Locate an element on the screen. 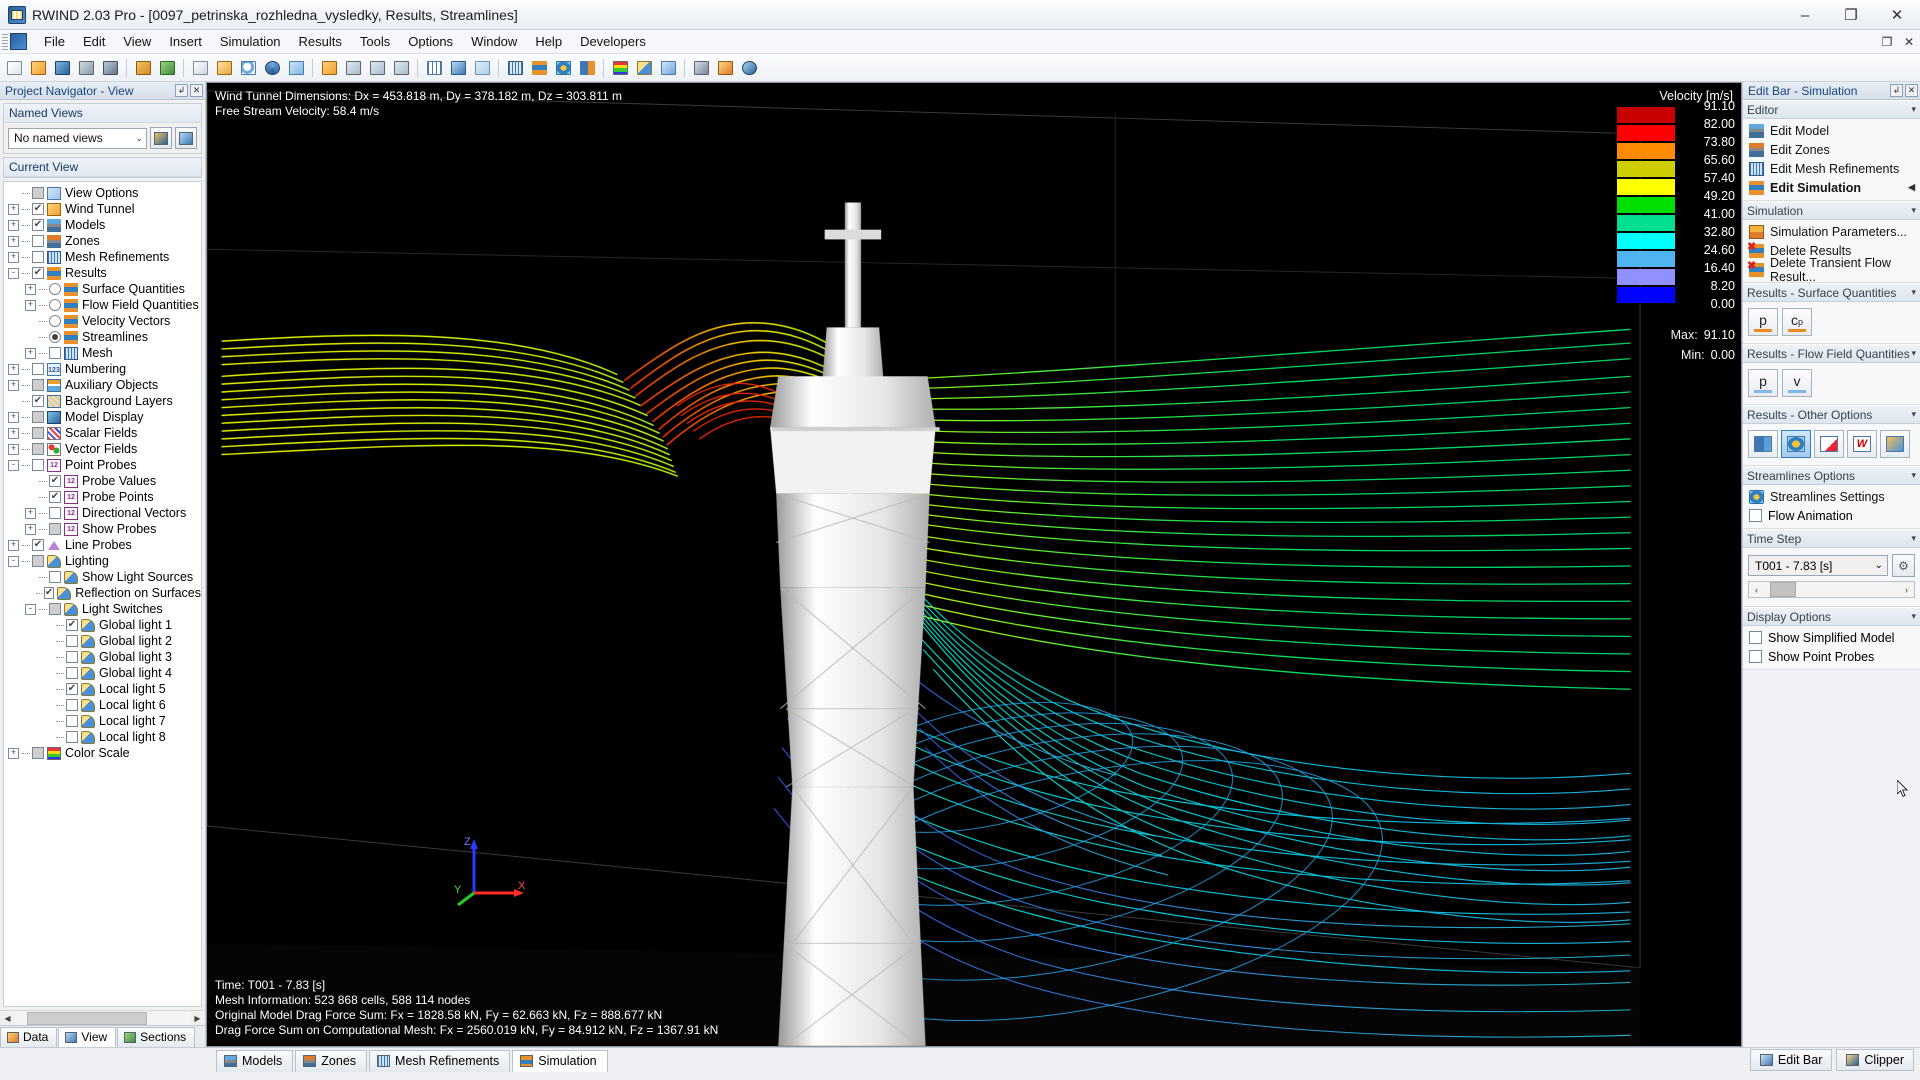 This screenshot has width=1920, height=1080. bottom-tab-mesh-refinements: Mesh Refinements is located at coordinates (440, 1061).